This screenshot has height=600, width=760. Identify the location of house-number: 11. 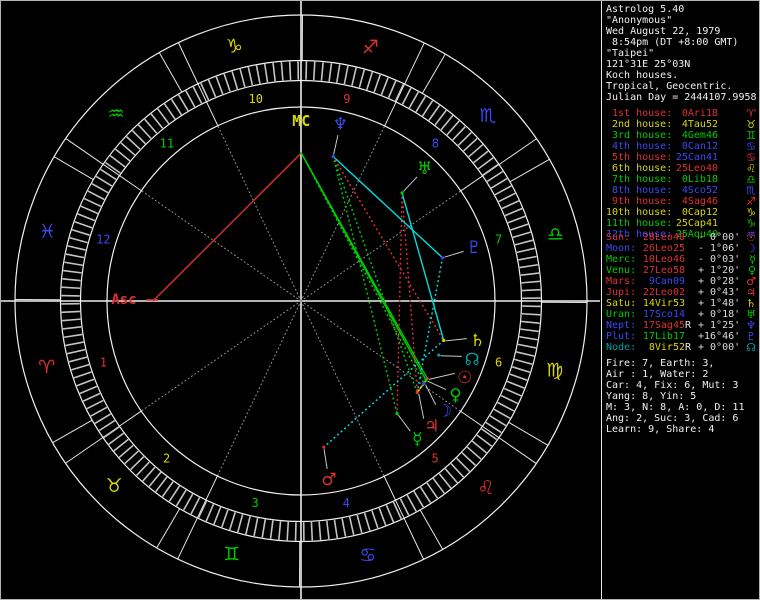
(167, 143).